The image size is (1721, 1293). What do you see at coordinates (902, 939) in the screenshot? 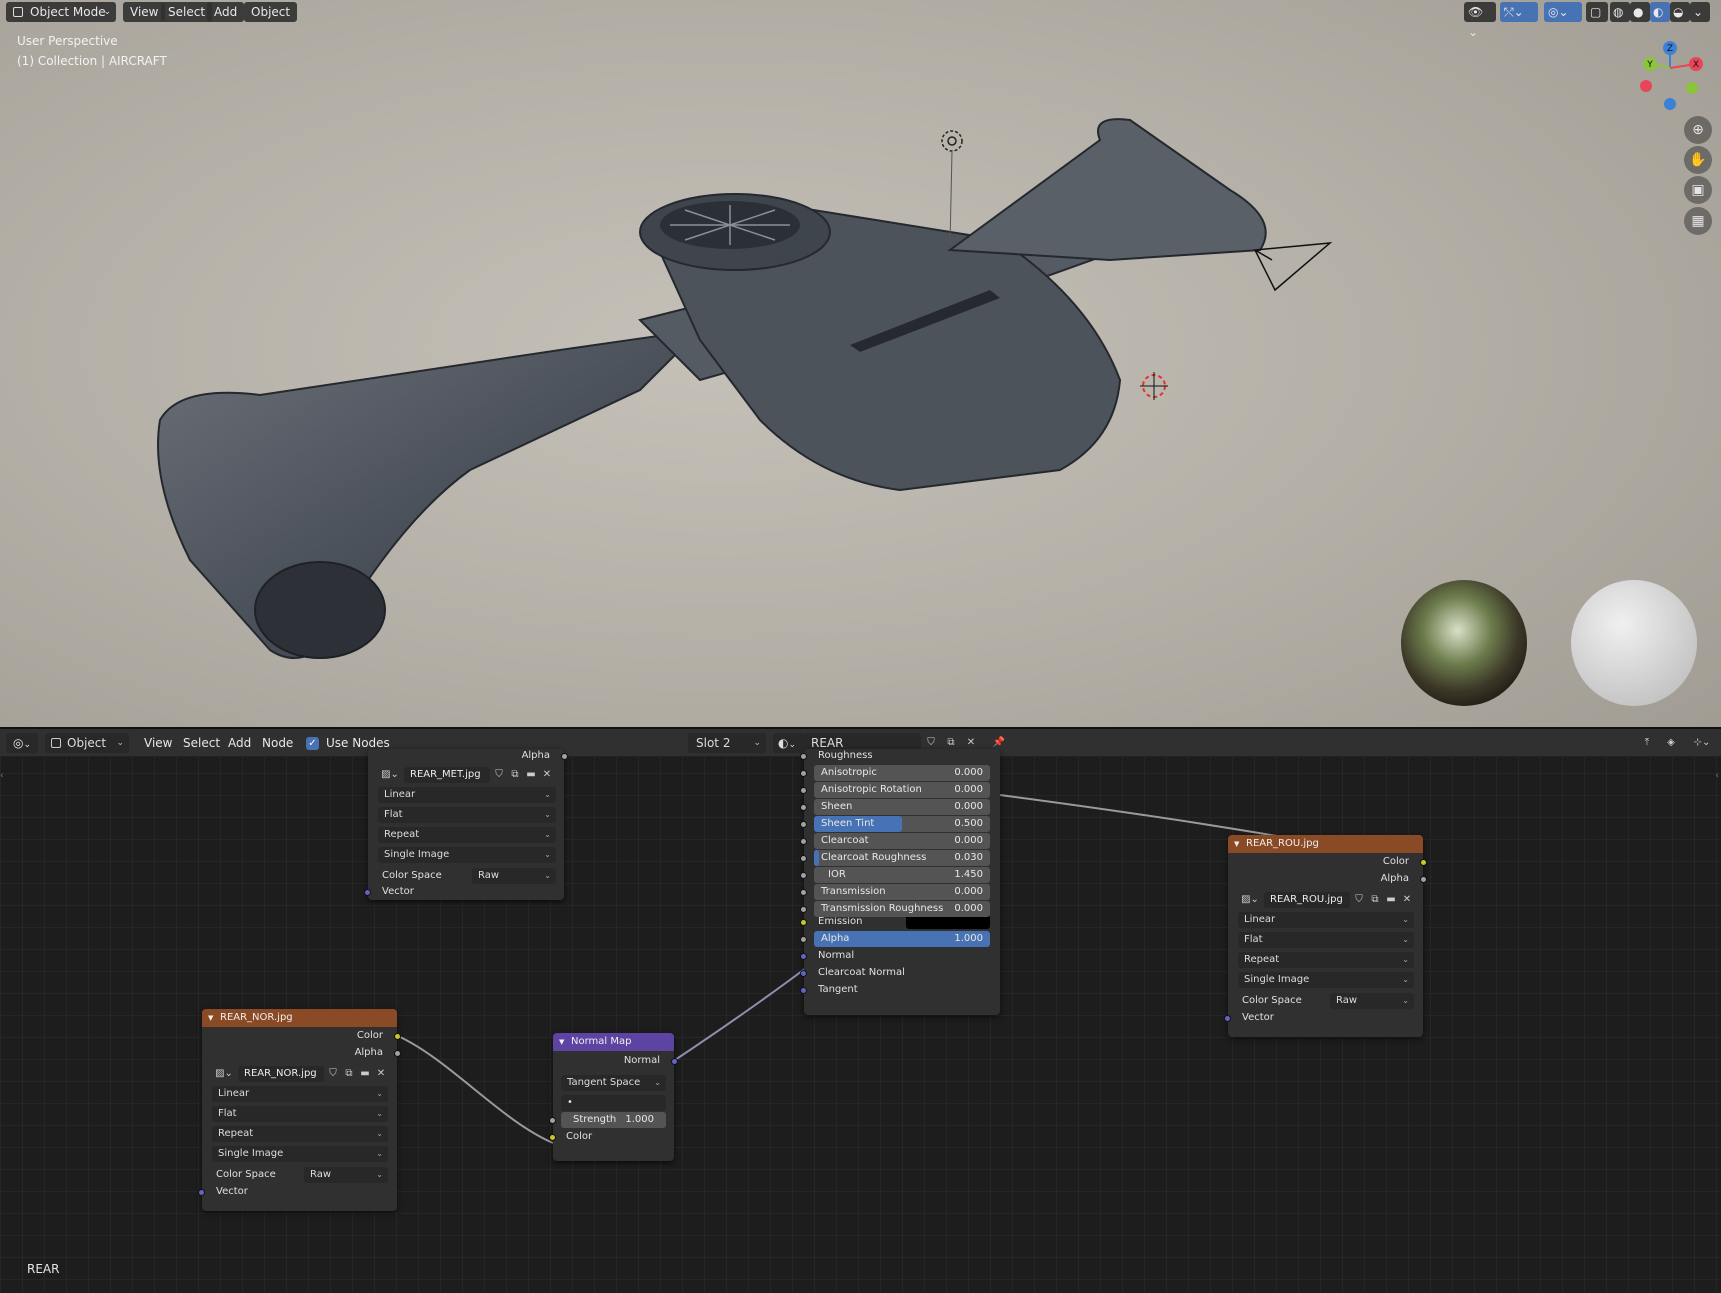
I see `alpha-field: Alpha 1.000` at bounding box center [902, 939].